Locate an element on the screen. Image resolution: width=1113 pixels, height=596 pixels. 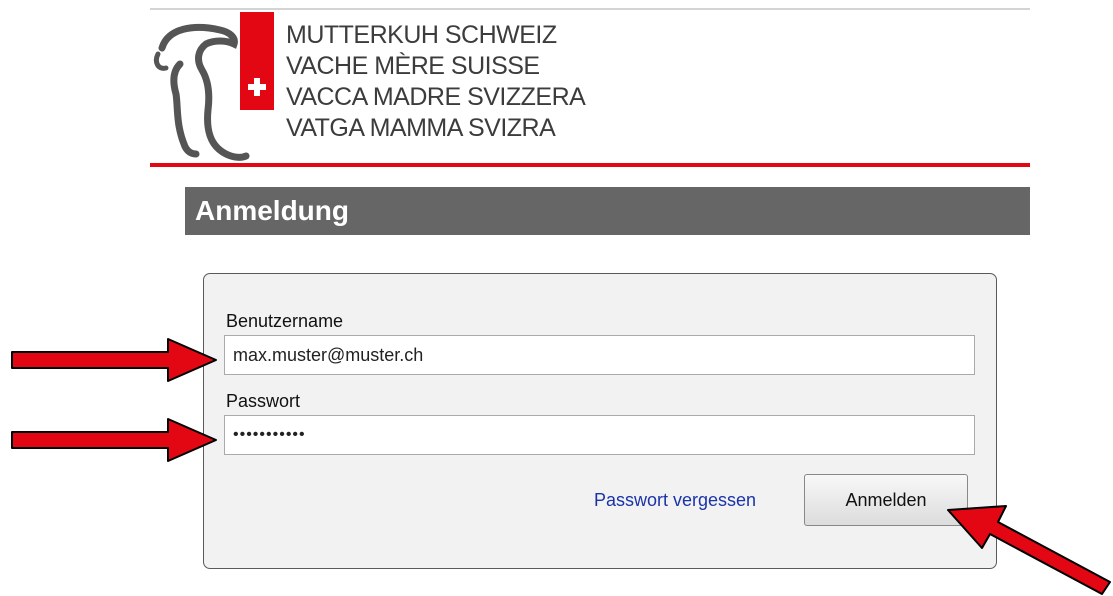
password-input is located at coordinates (599, 435).